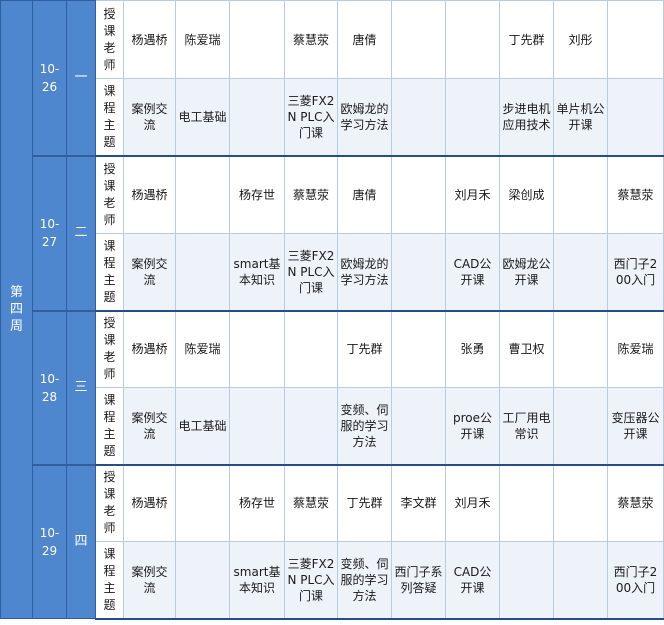  What do you see at coordinates (472, 426) in the screenshot?
I see `topic-cell: proe公开课` at bounding box center [472, 426].